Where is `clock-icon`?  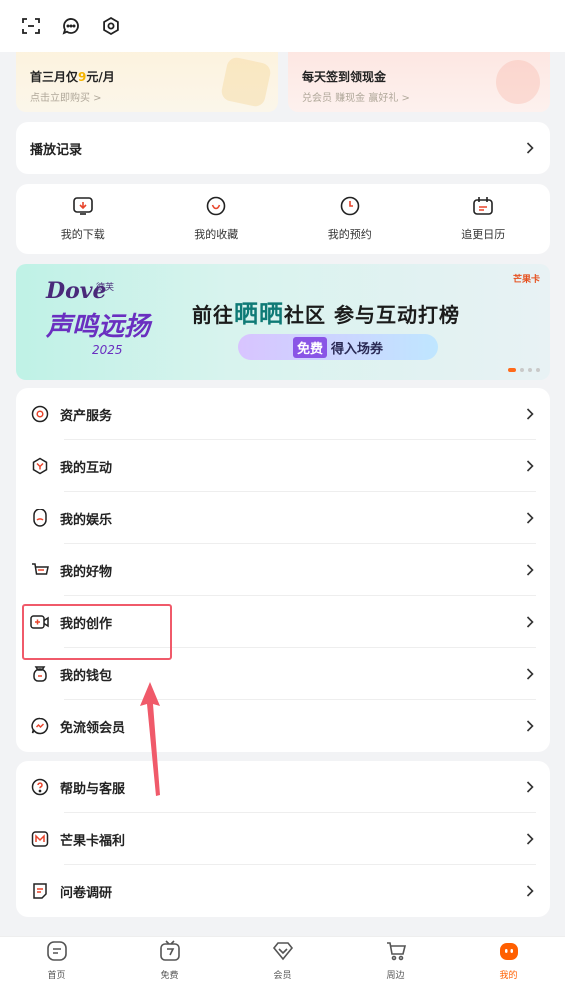
clock-icon is located at coordinates (350, 208).